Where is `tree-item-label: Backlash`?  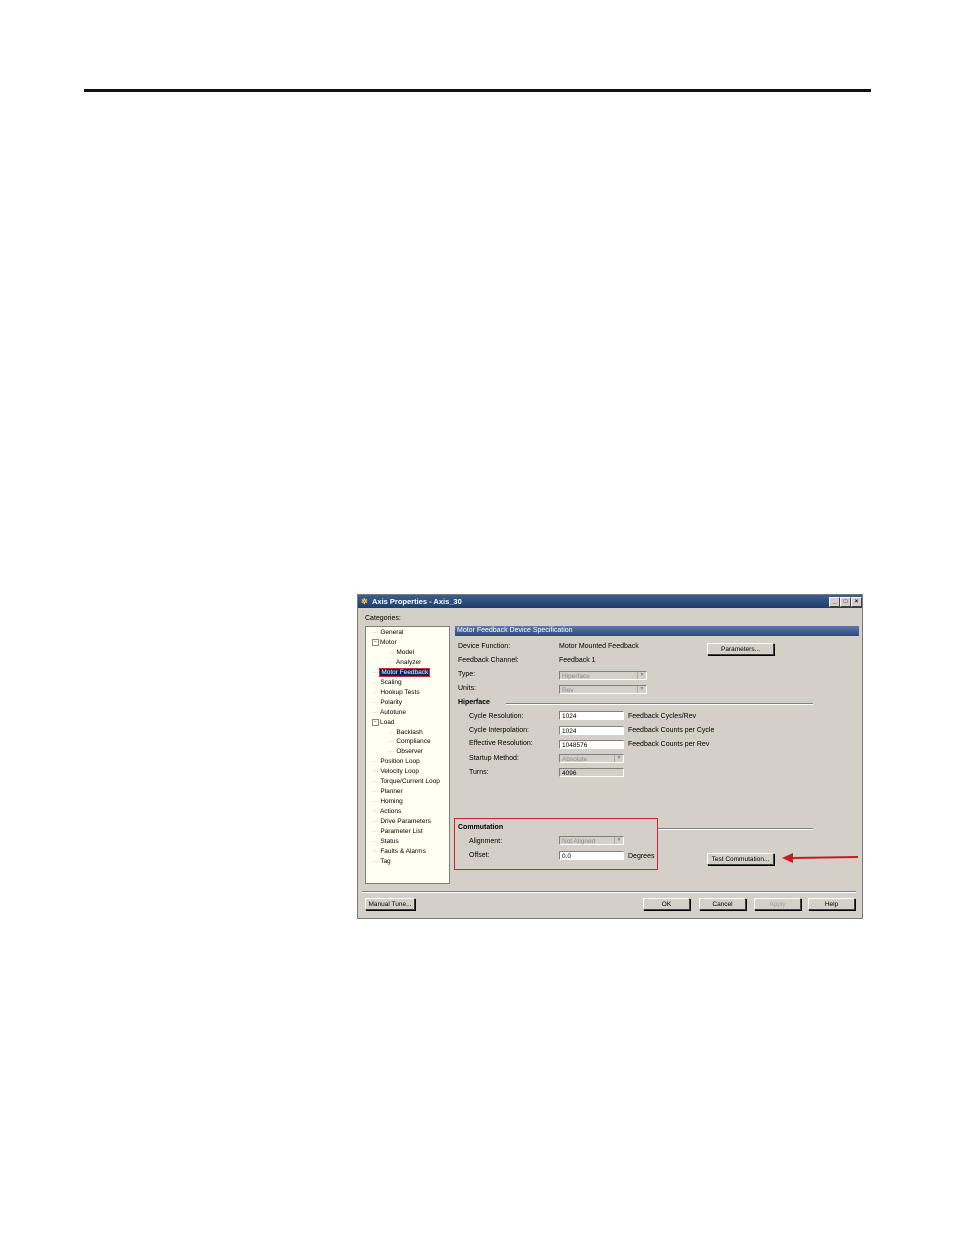 tree-item-label: Backlash is located at coordinates (409, 732).